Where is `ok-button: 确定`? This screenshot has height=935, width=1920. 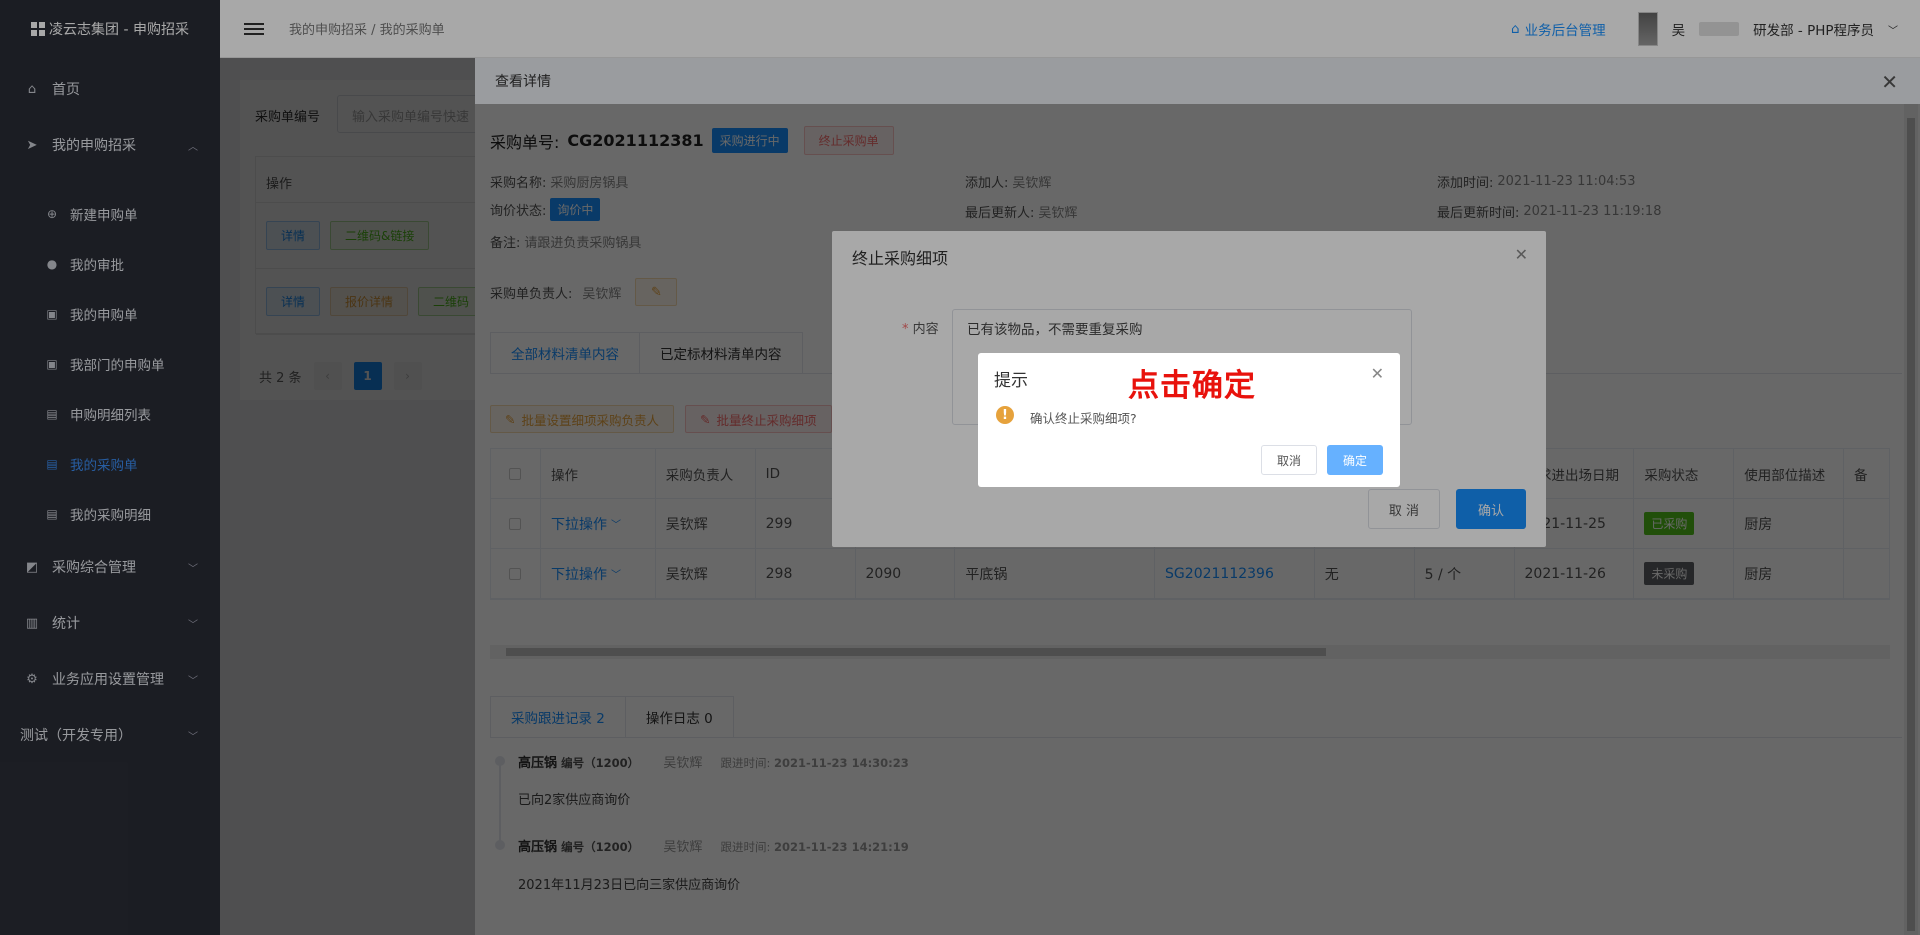 ok-button: 确定 is located at coordinates (1355, 460).